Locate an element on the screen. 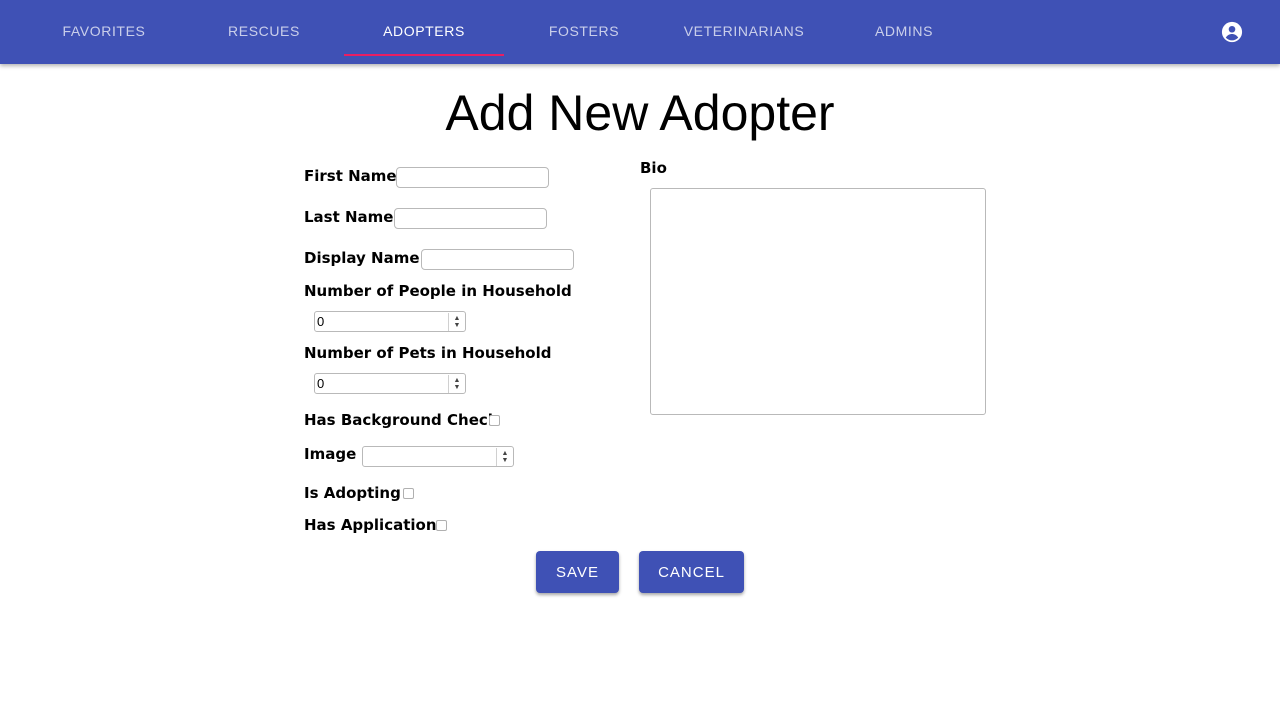 The width and height of the screenshot is (1280, 720). people-in-household-label: Number of People in Household is located at coordinates (438, 291).